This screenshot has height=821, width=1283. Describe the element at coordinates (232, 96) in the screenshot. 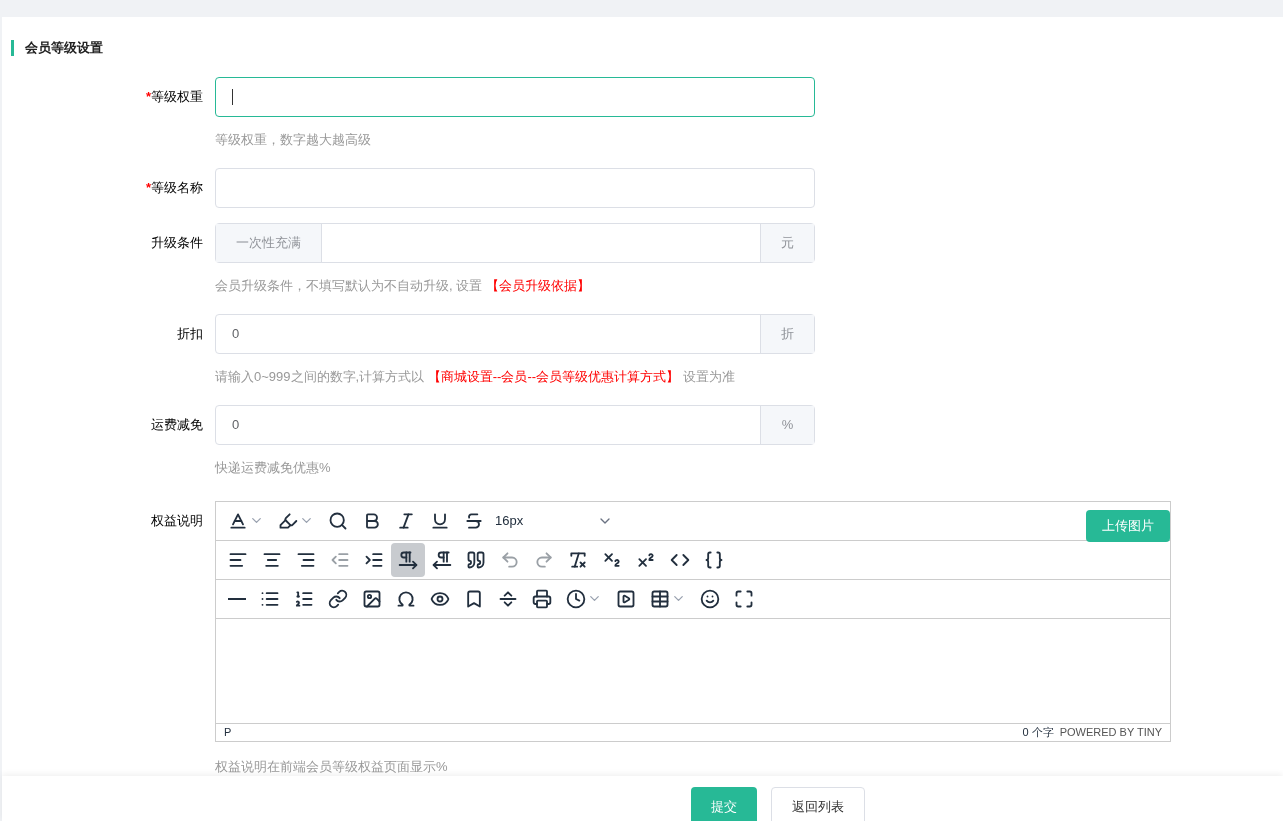

I see `text-cursor` at that location.